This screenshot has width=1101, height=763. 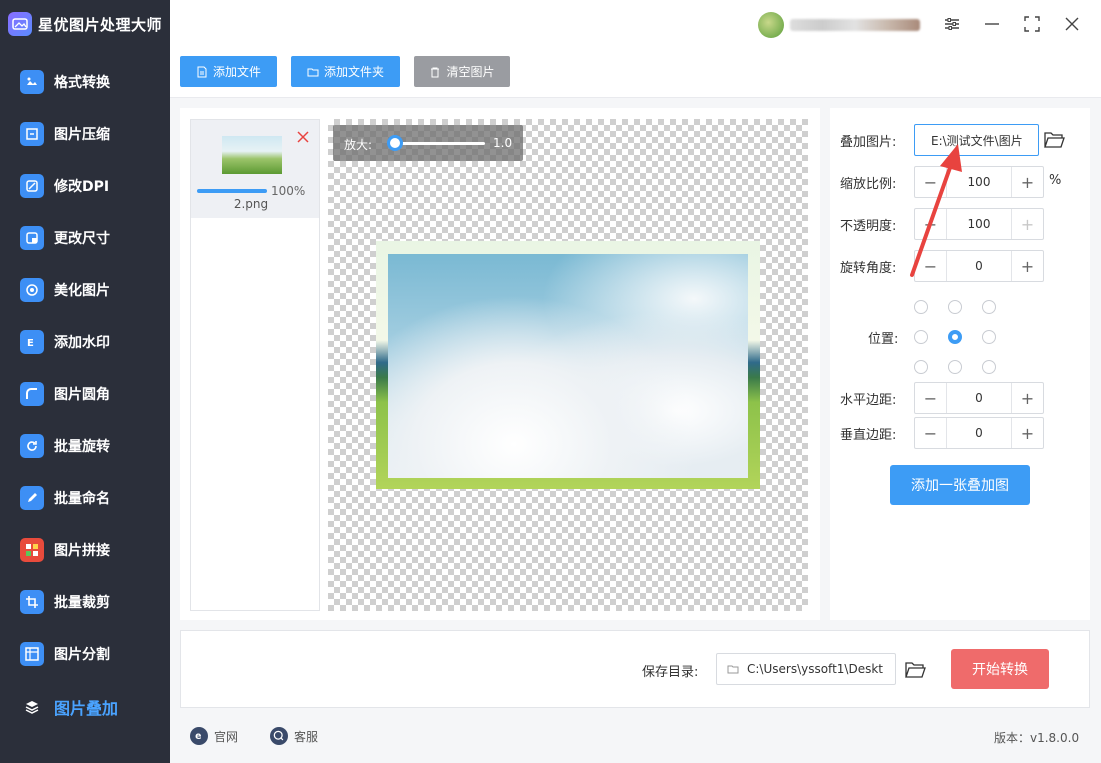 What do you see at coordinates (85, 238) in the screenshot?
I see `sidebar-item-resize: 更改尺寸` at bounding box center [85, 238].